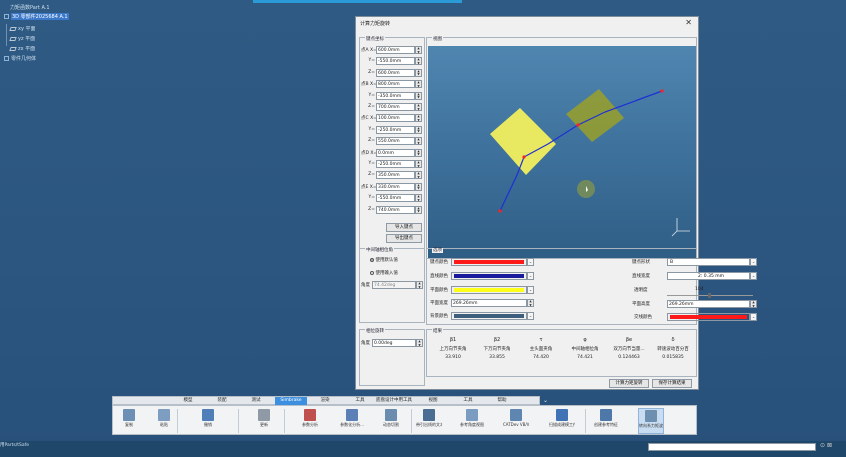 The height and width of the screenshot is (457, 846). I want to click on command-input, so click(732, 447).